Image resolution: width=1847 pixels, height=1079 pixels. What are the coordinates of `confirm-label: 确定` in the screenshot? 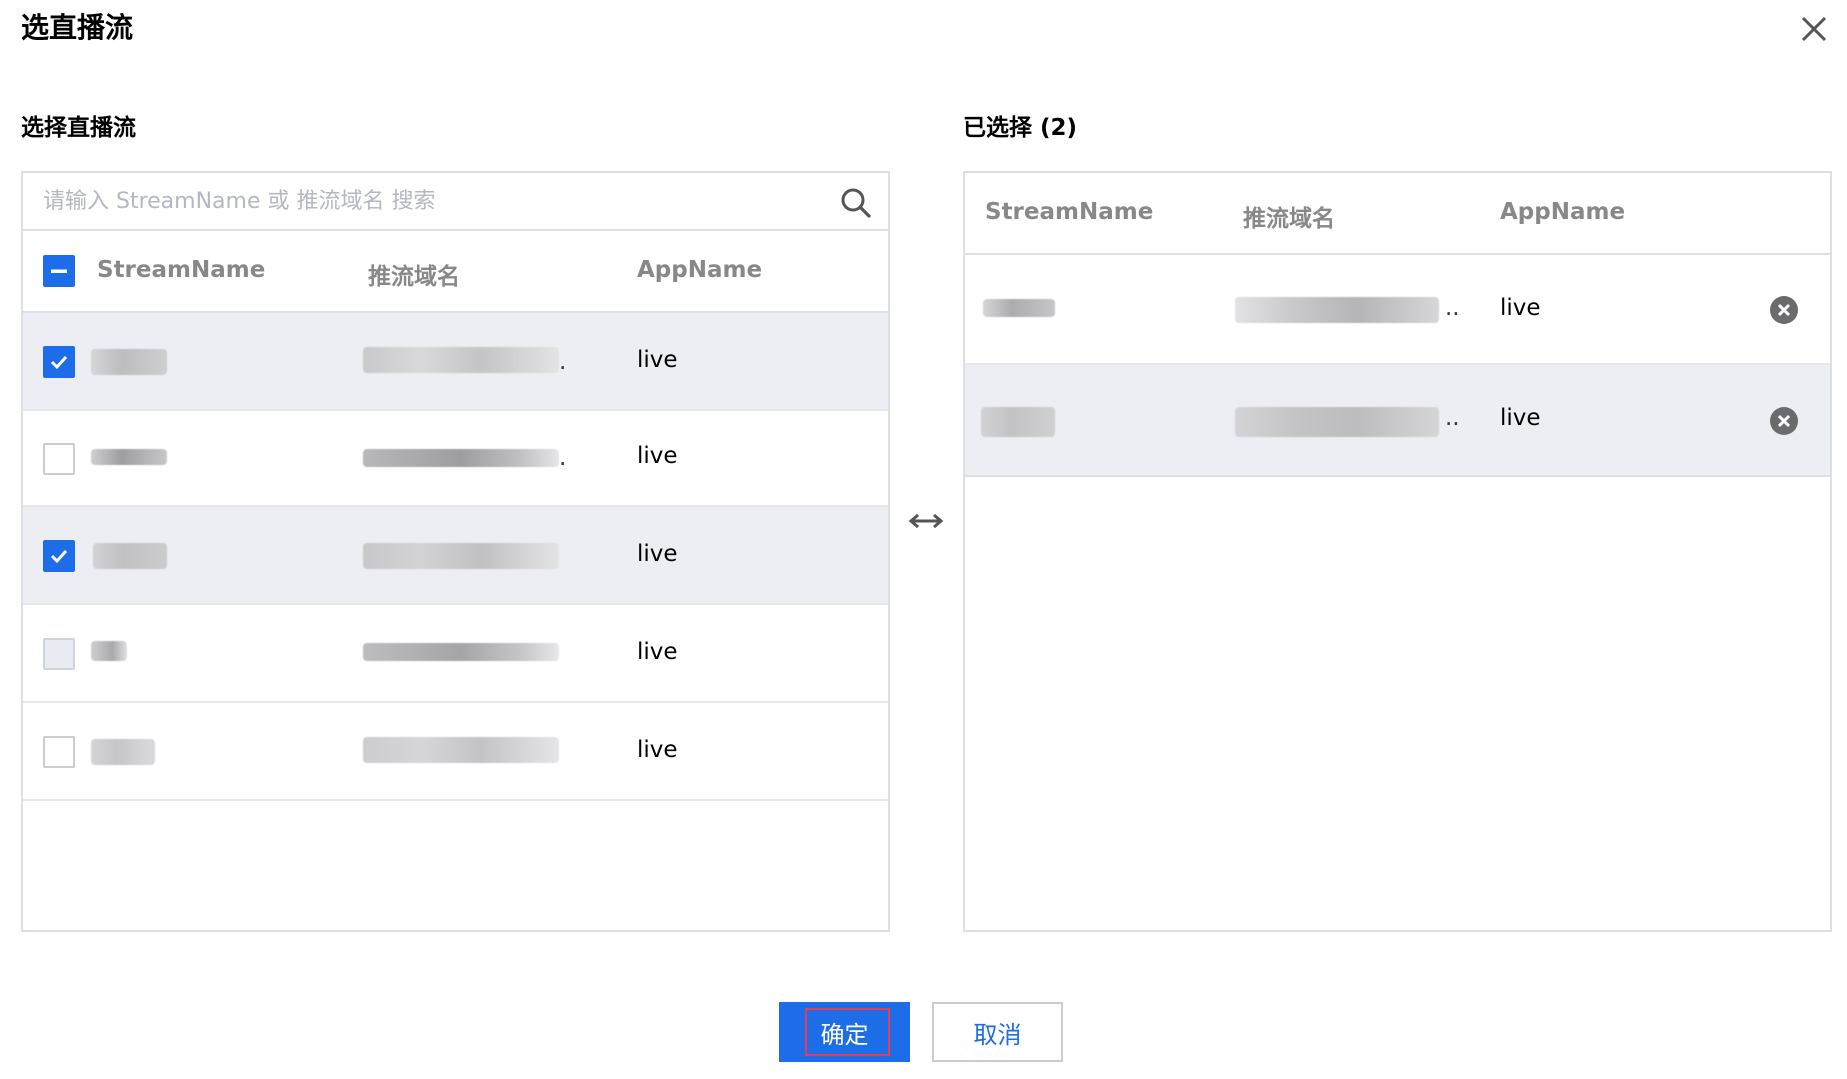 It's located at (844, 1034).